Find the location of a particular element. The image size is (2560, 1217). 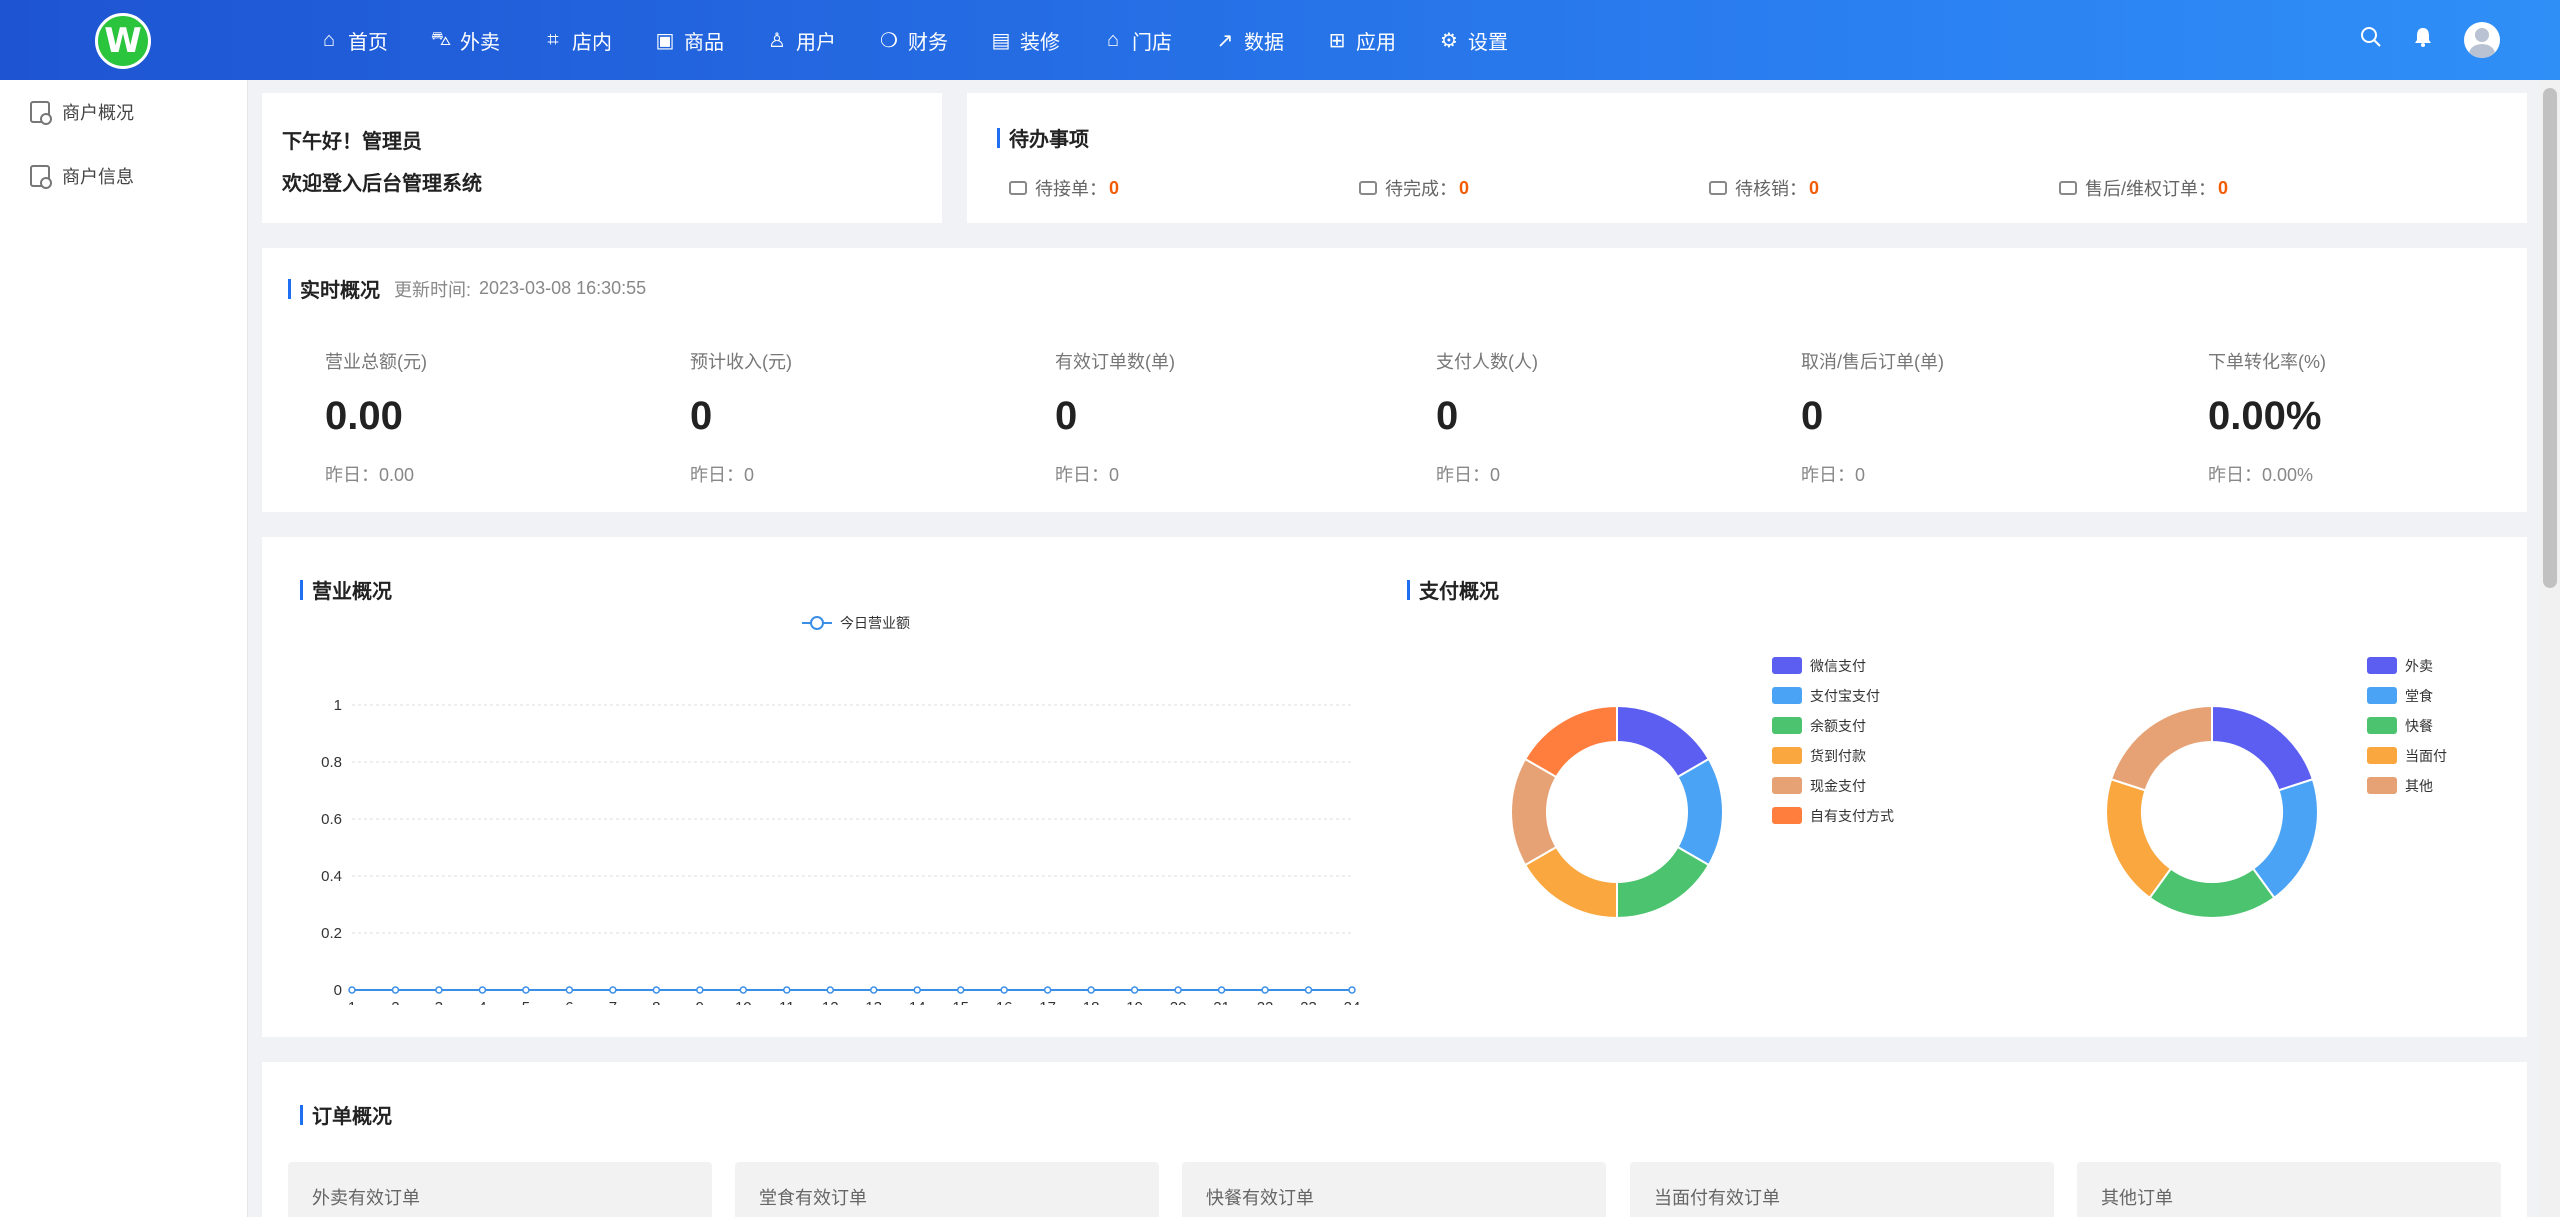

x-tick-label: 9 is located at coordinates (700, 1002).